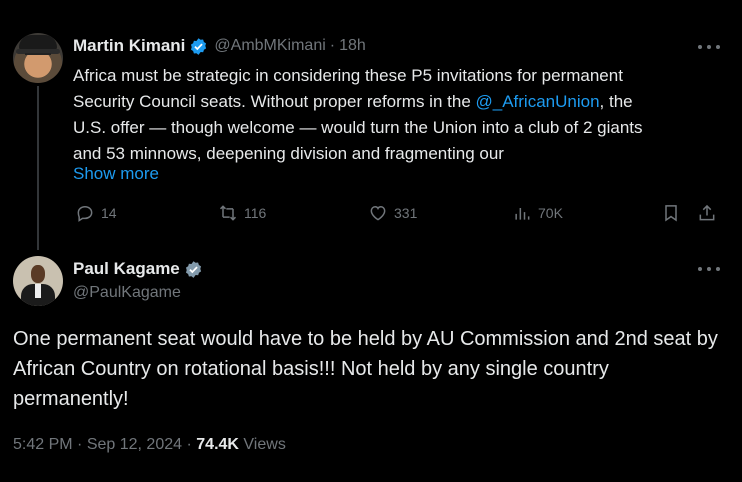 This screenshot has width=742, height=482. What do you see at coordinates (85, 213) in the screenshot?
I see `reply-icon` at bounding box center [85, 213].